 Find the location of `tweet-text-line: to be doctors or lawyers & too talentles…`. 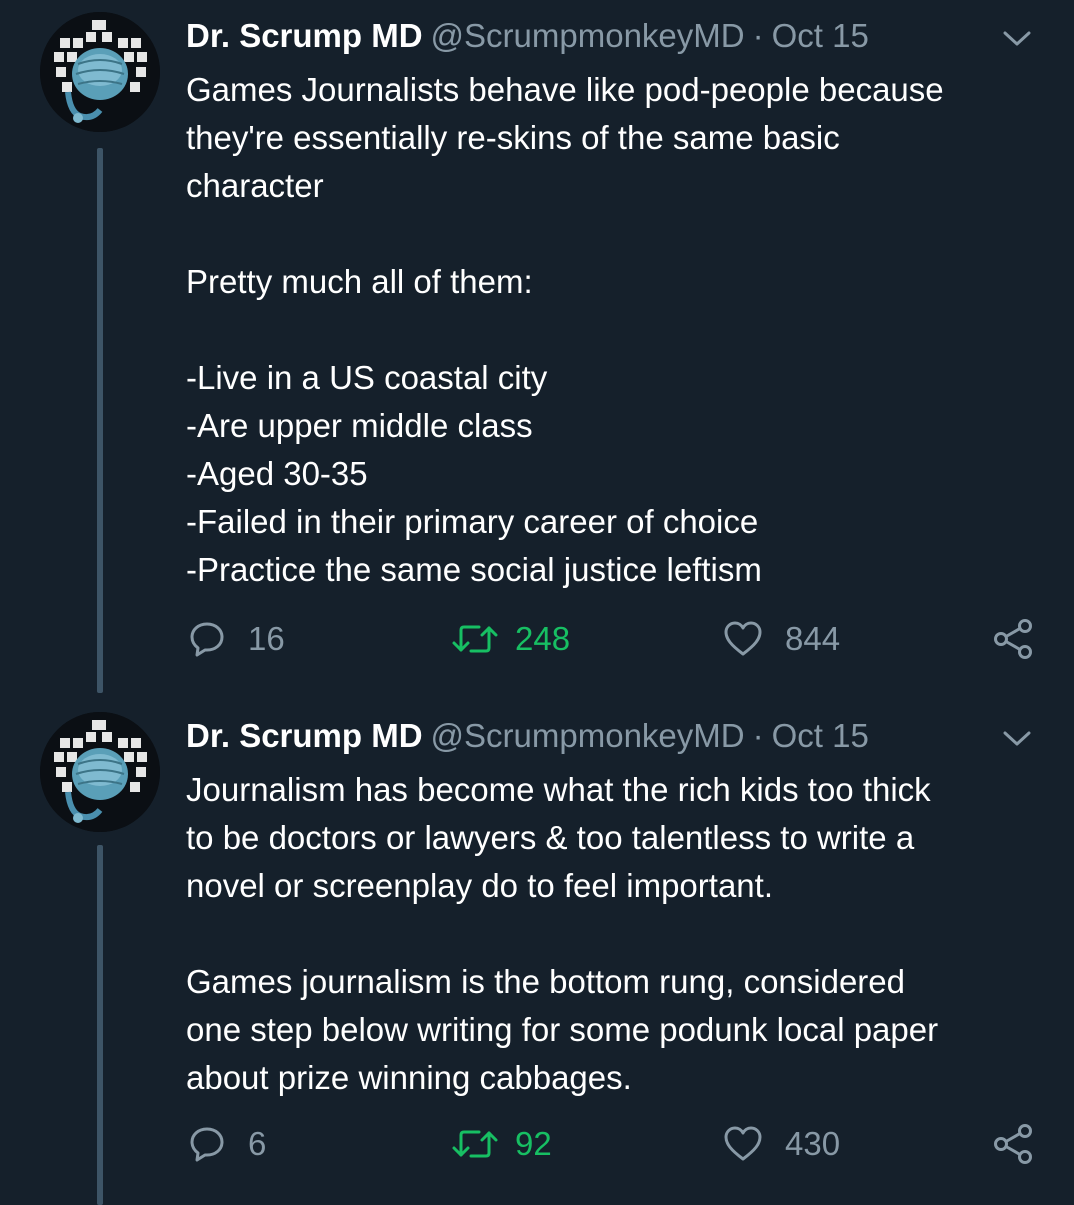

tweet-text-line: to be doctors or lawyers & too talentles… is located at coordinates (550, 837).